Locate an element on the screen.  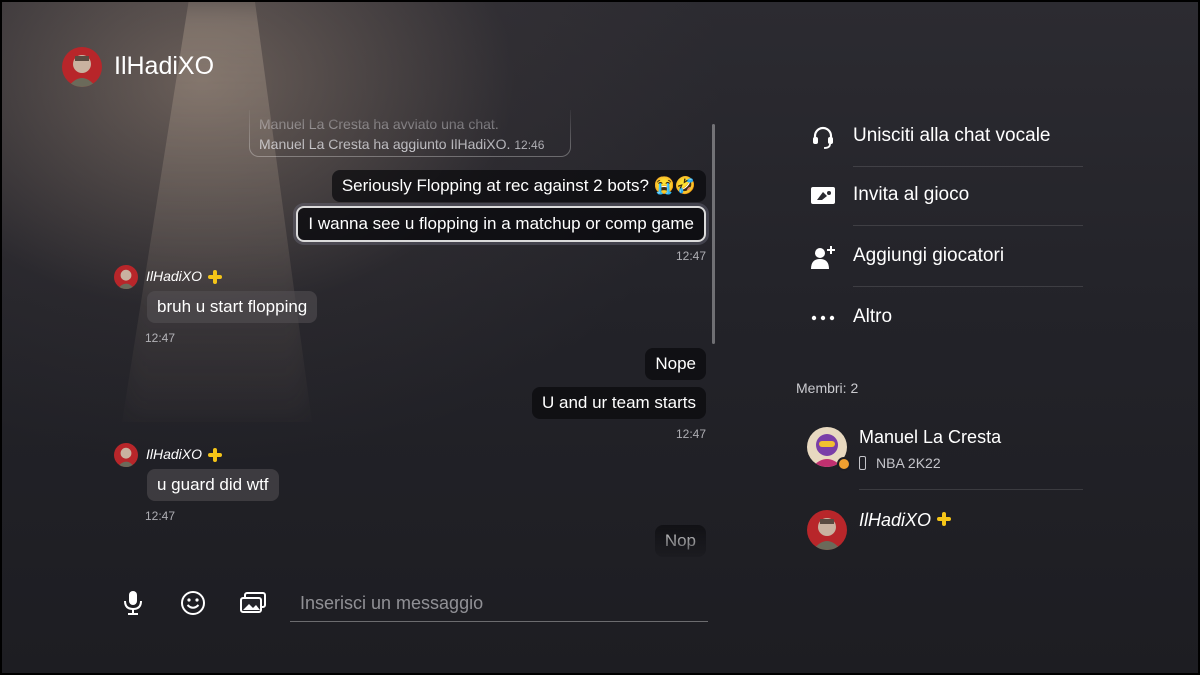
online-status-icon is located at coordinates (844, 464).